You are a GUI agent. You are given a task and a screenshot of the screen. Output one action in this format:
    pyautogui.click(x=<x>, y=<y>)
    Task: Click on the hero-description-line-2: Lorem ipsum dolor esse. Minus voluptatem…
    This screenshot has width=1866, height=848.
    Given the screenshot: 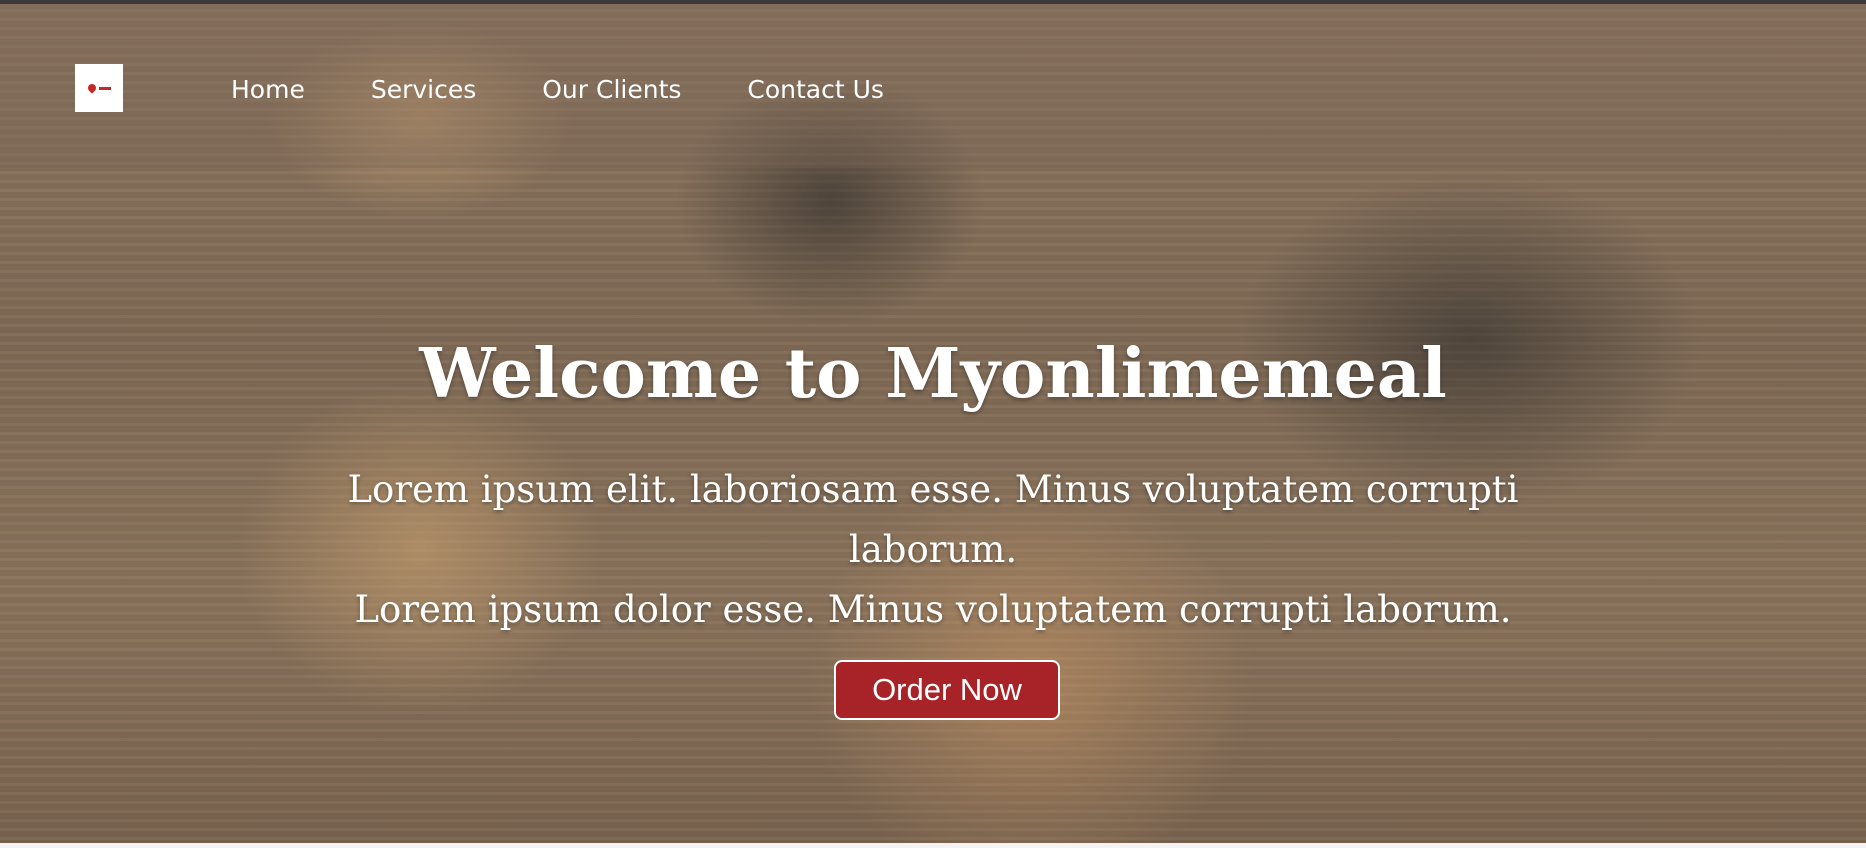 What is the action you would take?
    pyautogui.click(x=933, y=609)
    